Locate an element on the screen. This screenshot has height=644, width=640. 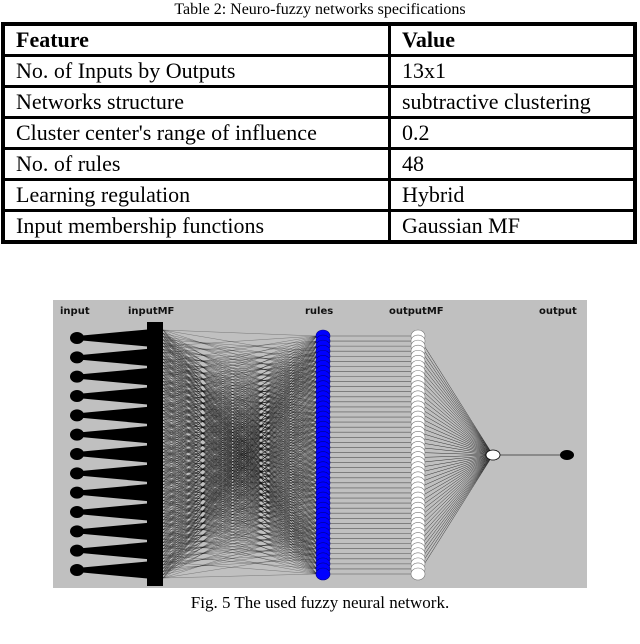
feature-cell: Cluster center's range of influence is located at coordinates (196, 133).